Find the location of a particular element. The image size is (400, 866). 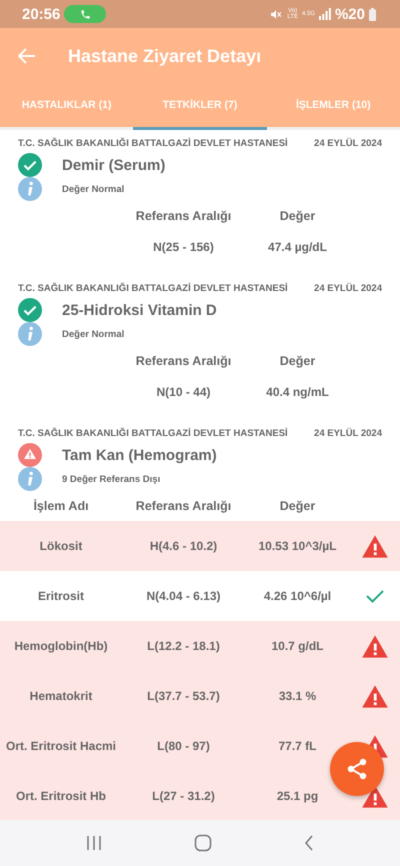

clock: 20:56 is located at coordinates (41, 14).